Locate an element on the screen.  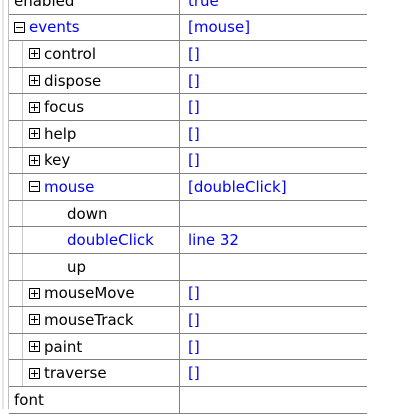
property-row-mouse: mouse [doubleClick] is located at coordinates (188, 187).